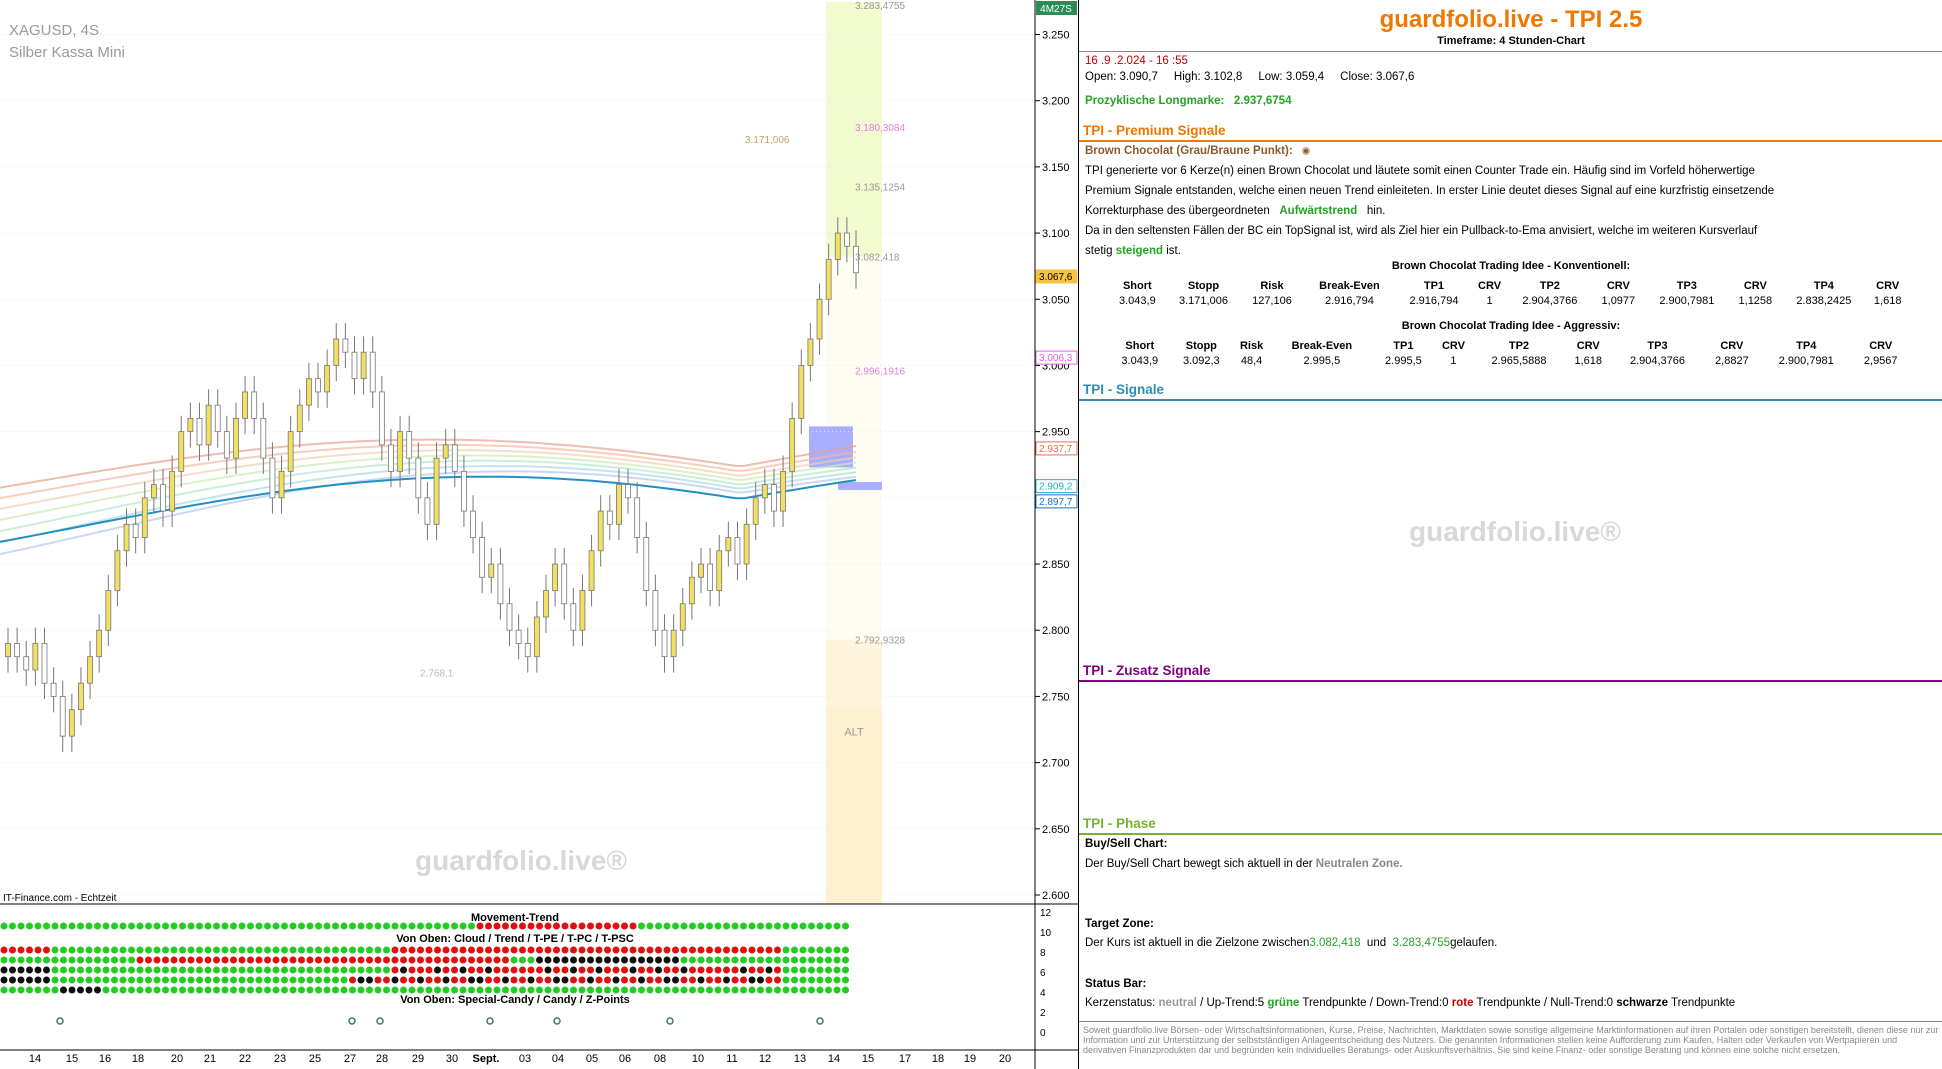 This screenshot has width=1942, height=1069. I want to click on y-tick-label: 2.700, so click(1056, 764).